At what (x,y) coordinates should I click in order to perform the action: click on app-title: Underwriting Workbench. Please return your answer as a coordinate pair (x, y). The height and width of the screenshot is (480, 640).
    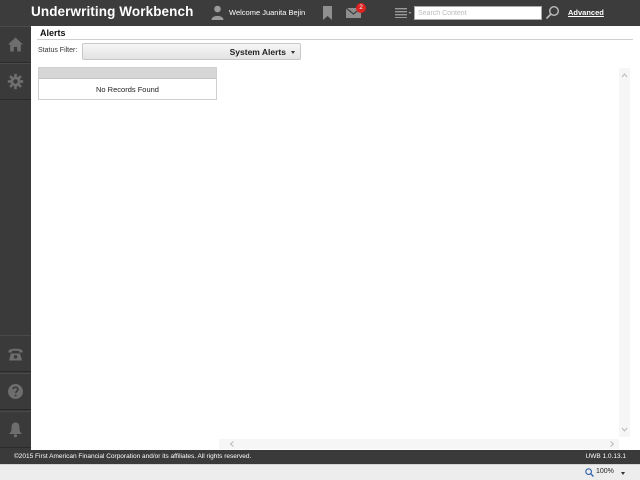
    Looking at the image, I should click on (112, 11).